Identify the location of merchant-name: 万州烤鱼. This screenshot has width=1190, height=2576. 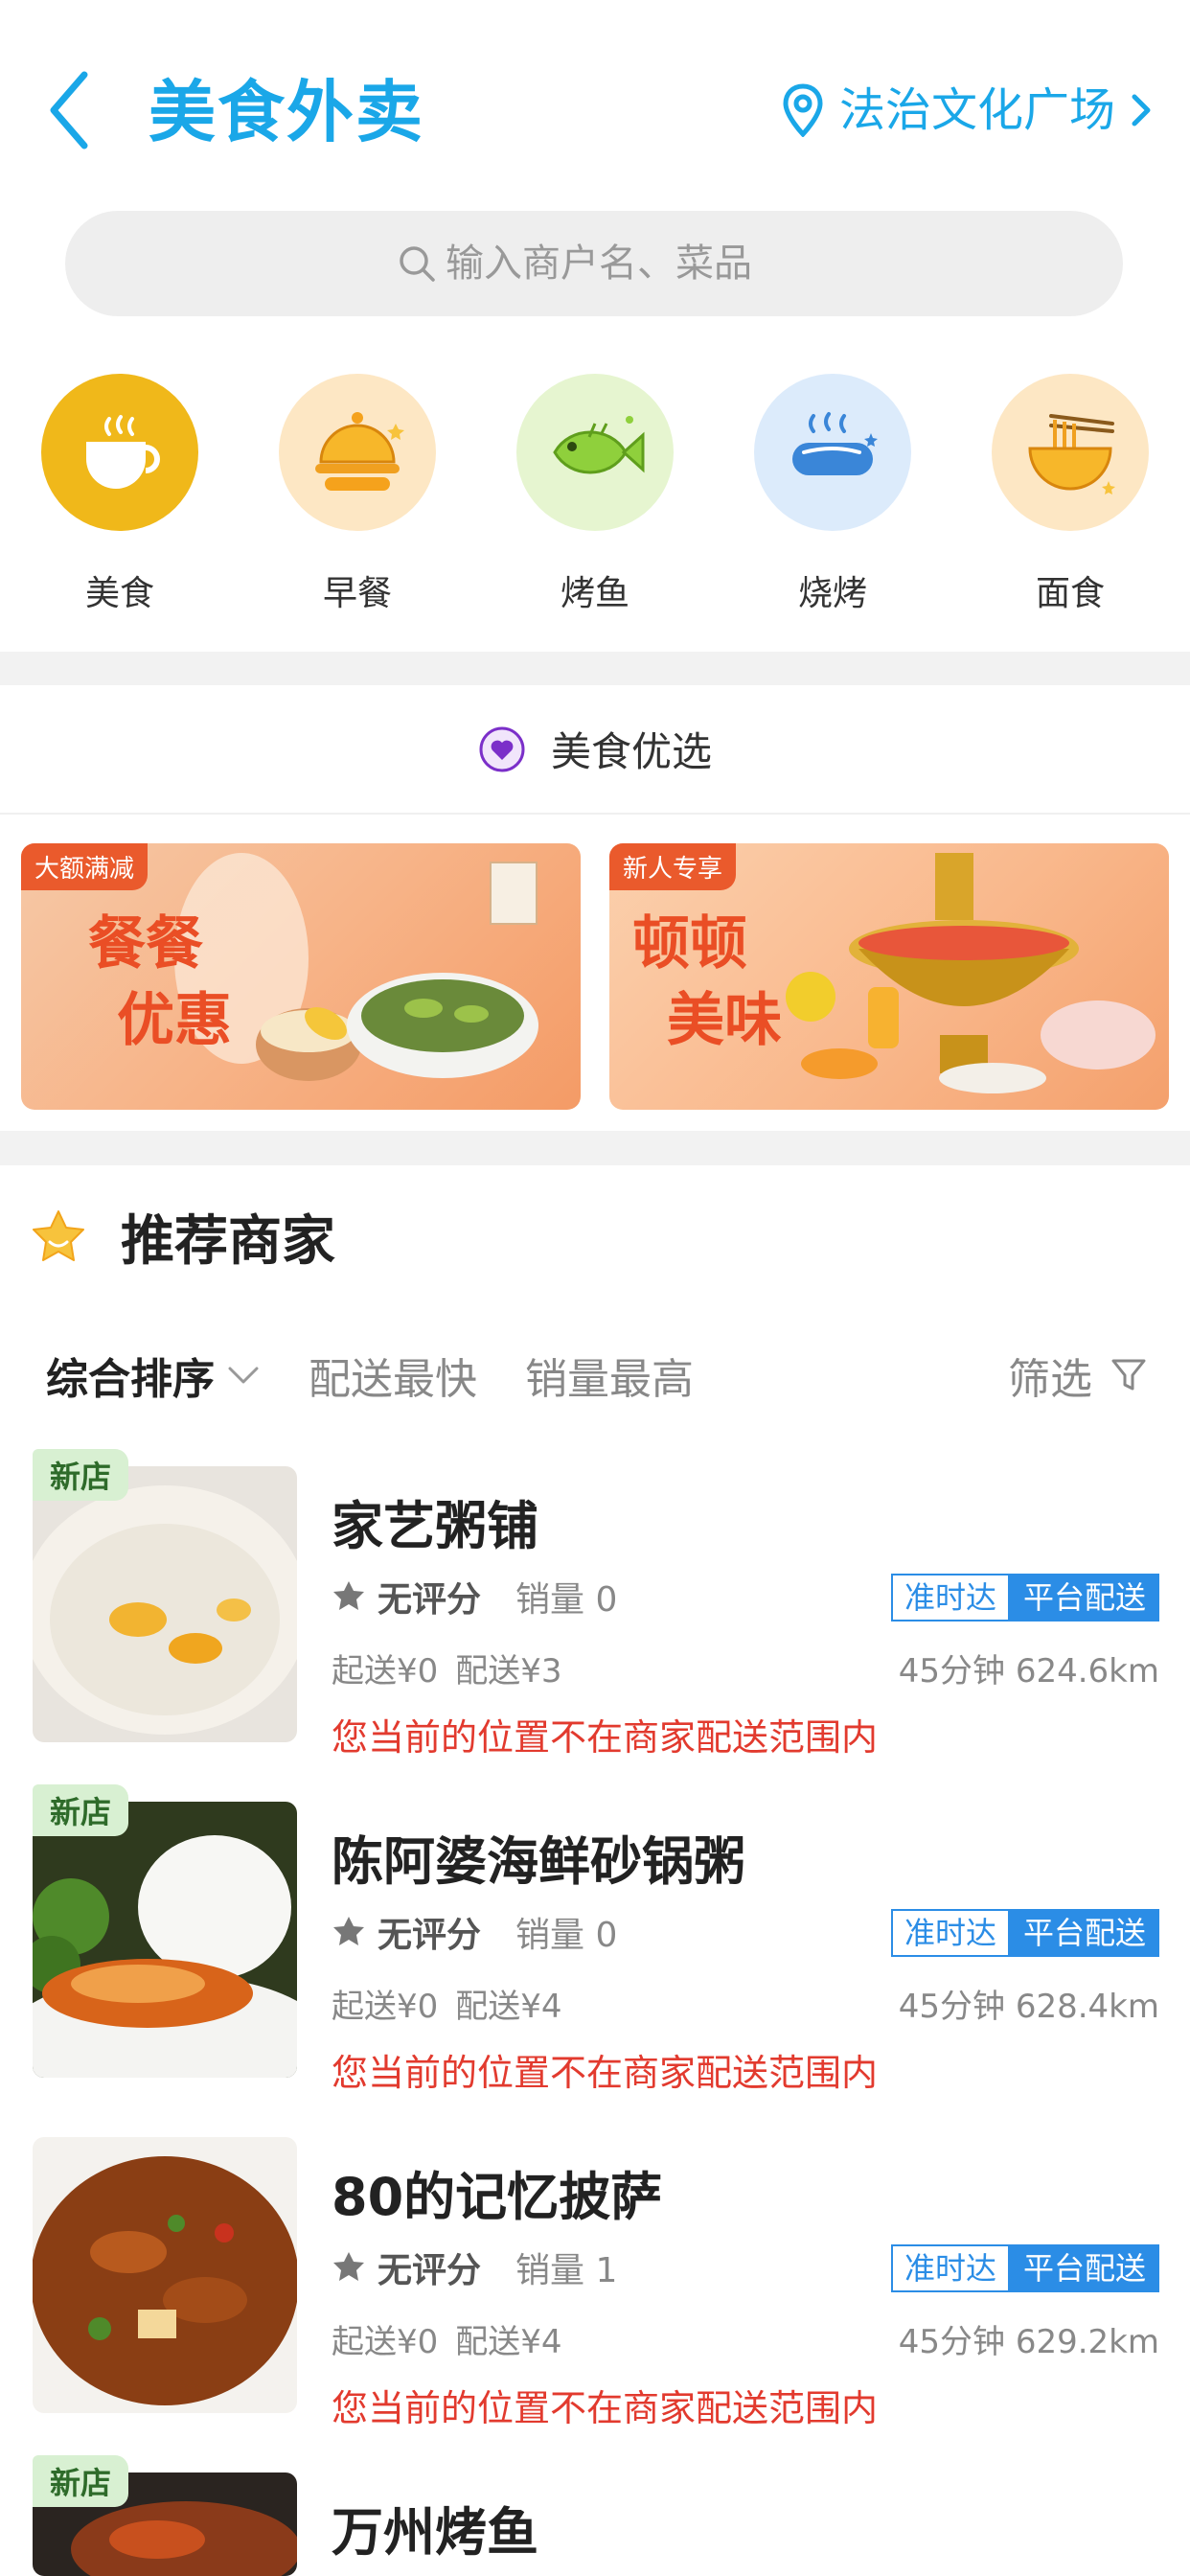
(435, 2532).